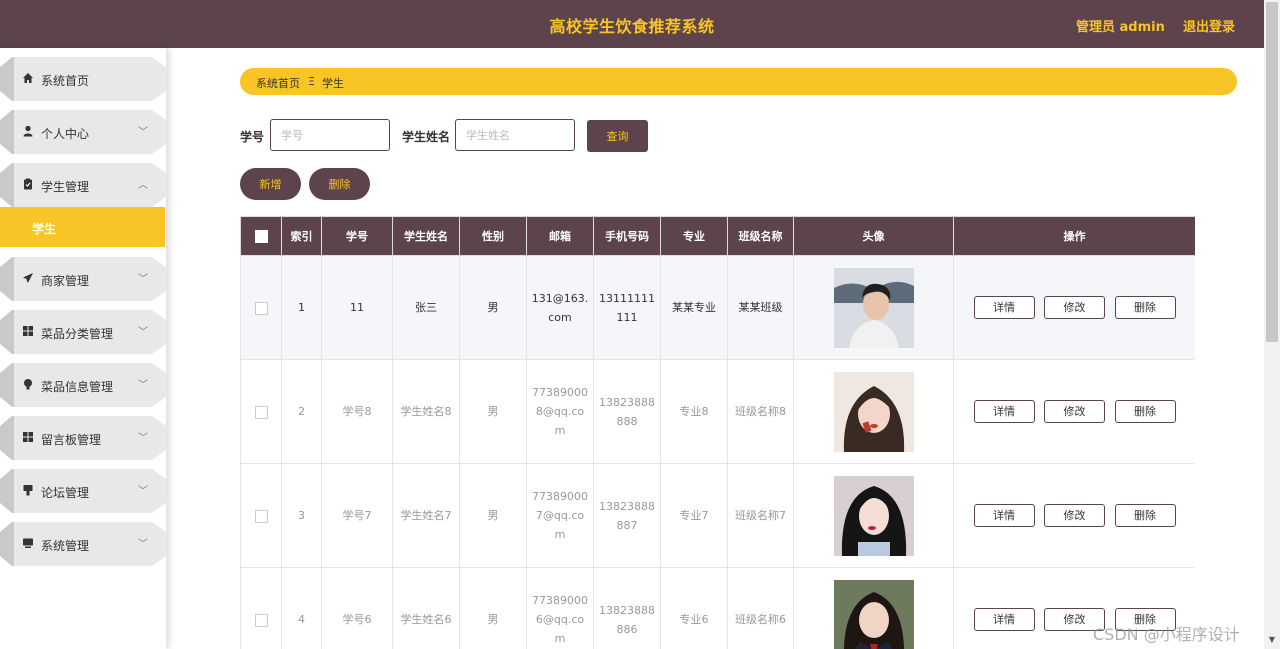 The image size is (1280, 649). I want to click on cell-major: 专业6, so click(694, 608).